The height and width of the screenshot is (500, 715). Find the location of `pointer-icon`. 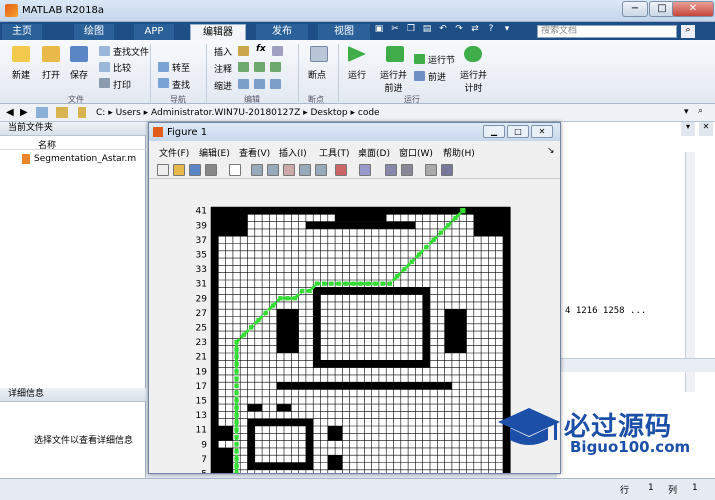

pointer-icon is located at coordinates (235, 170).